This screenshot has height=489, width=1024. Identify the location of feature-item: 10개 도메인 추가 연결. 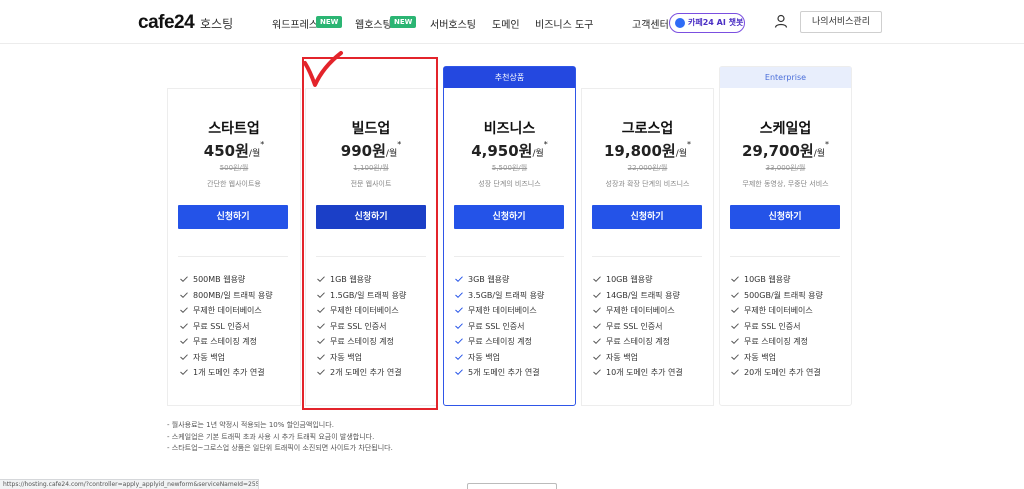
(638, 375).